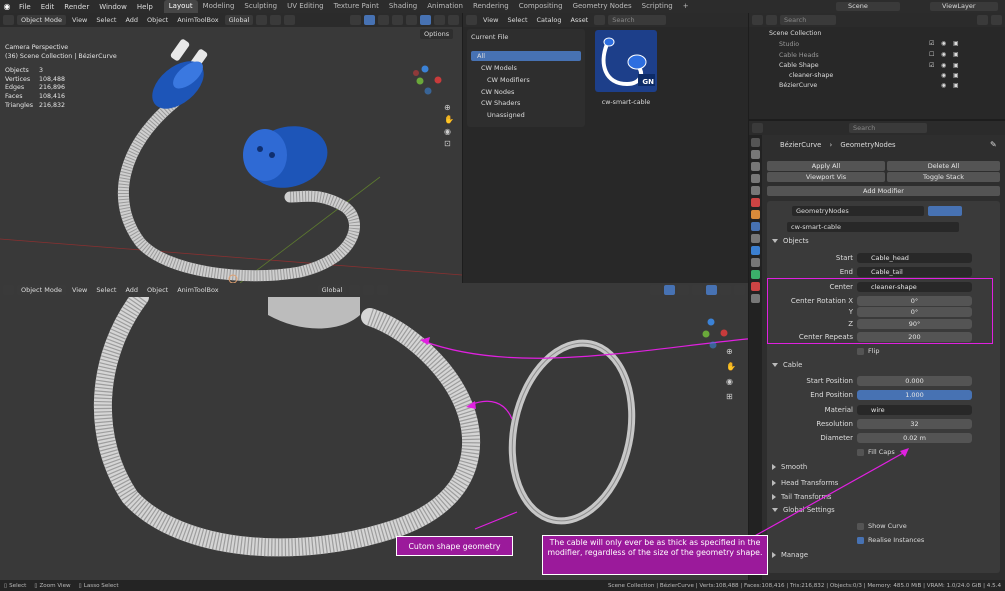 This screenshot has height=591, width=1005. What do you see at coordinates (755, 190) in the screenshot?
I see `scene-tab-icon` at bounding box center [755, 190].